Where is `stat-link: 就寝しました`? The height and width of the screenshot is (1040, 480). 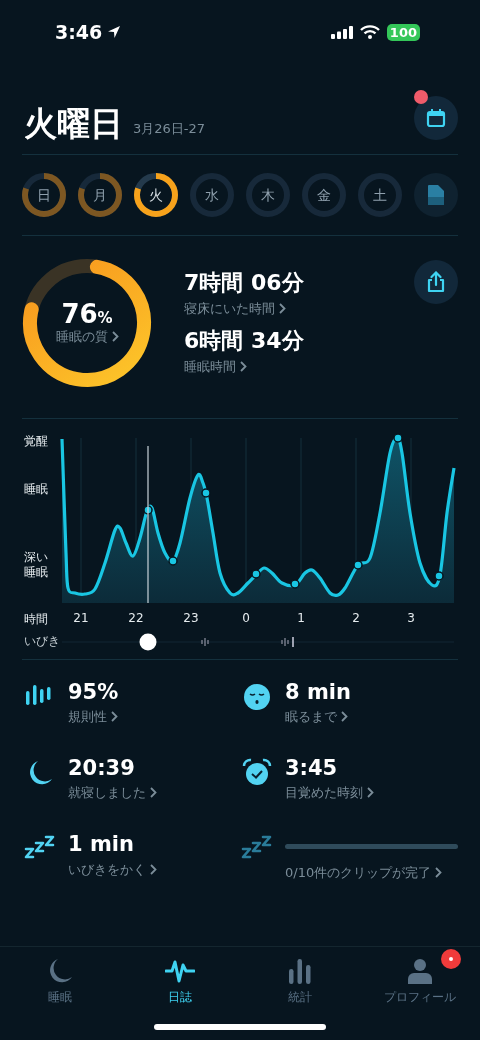 stat-link: 就寝しました is located at coordinates (154, 793).